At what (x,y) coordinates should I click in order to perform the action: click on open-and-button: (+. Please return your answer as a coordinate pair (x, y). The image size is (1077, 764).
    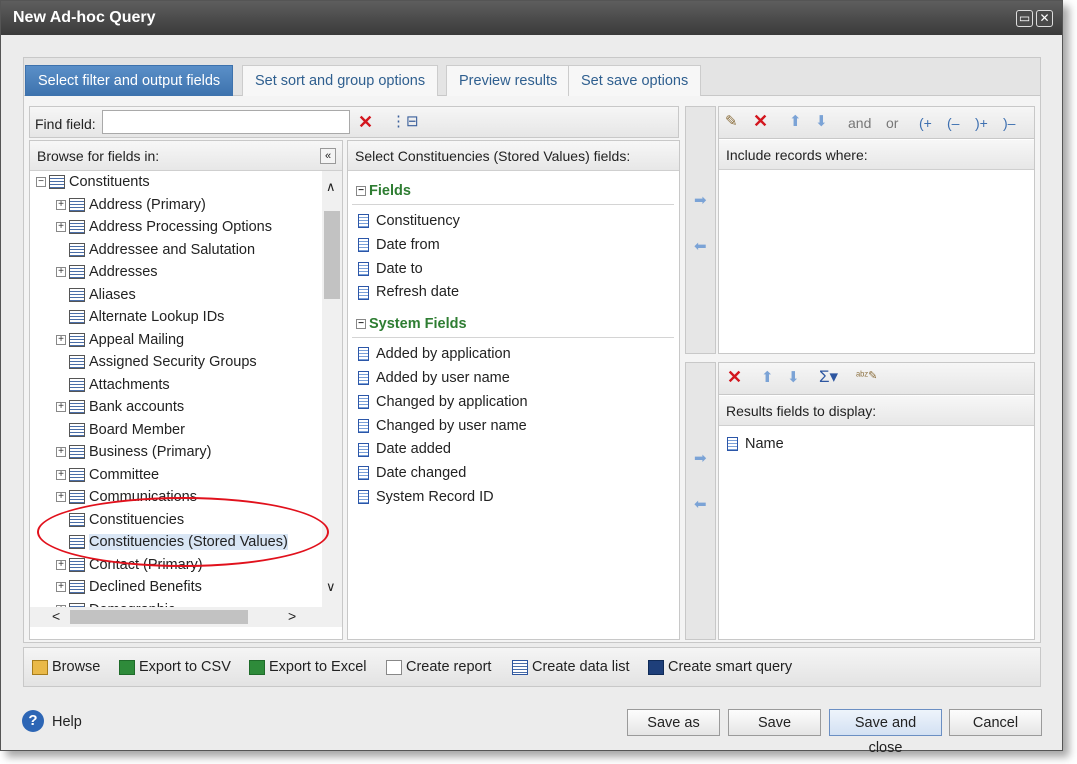
    Looking at the image, I should click on (925, 123).